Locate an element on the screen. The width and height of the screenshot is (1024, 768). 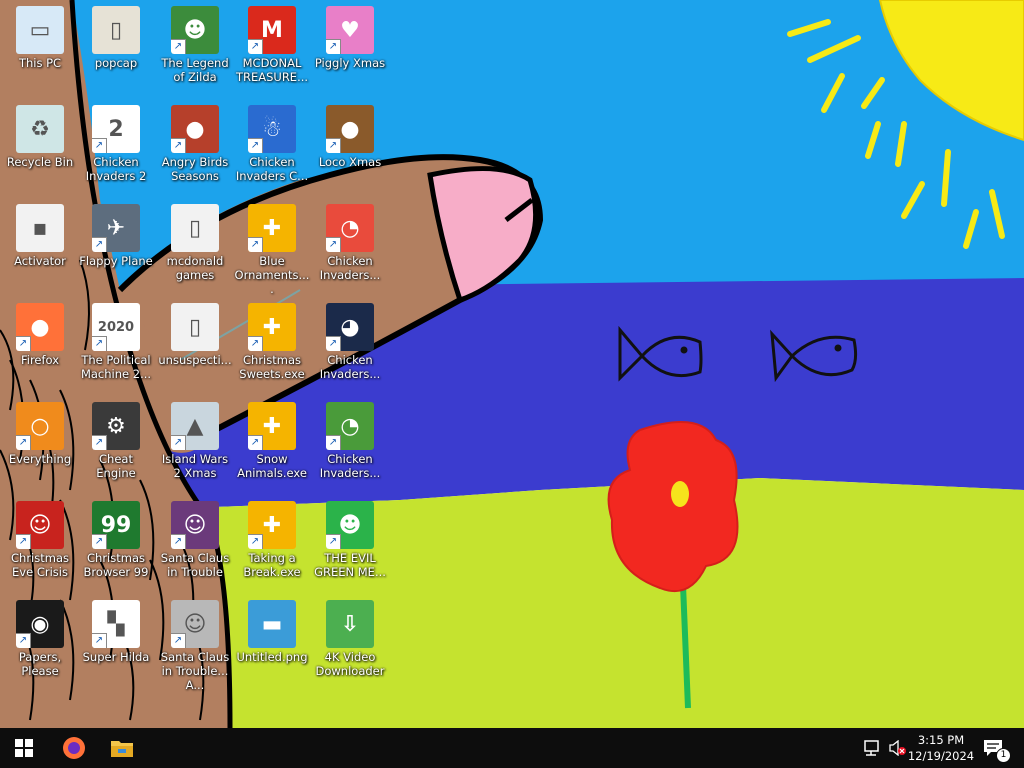
teddy-bear-icon: ● ↗ is located at coordinates (350, 129).